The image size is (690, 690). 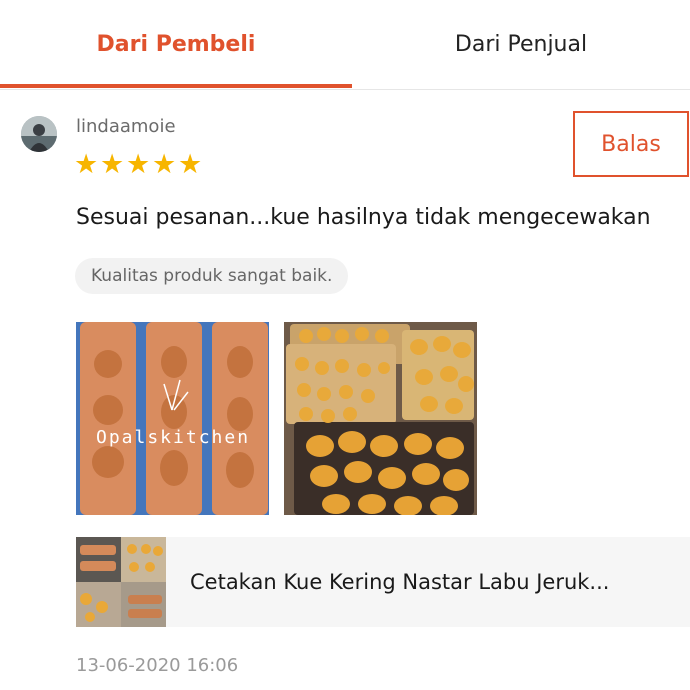 I want to click on review-tabs: Dari Pembeli Dari Penjual, so click(x=345, y=45).